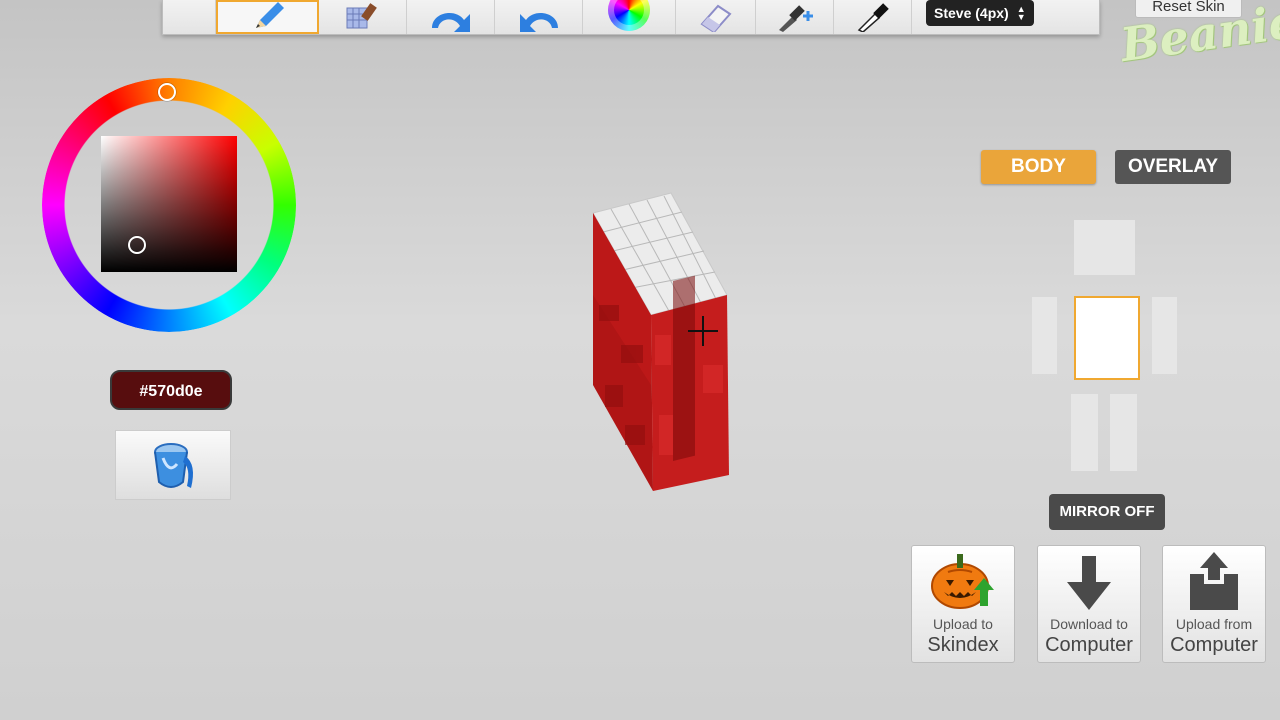 The image size is (1280, 720). What do you see at coordinates (189, 17) in the screenshot?
I see `toolbar-spacer` at bounding box center [189, 17].